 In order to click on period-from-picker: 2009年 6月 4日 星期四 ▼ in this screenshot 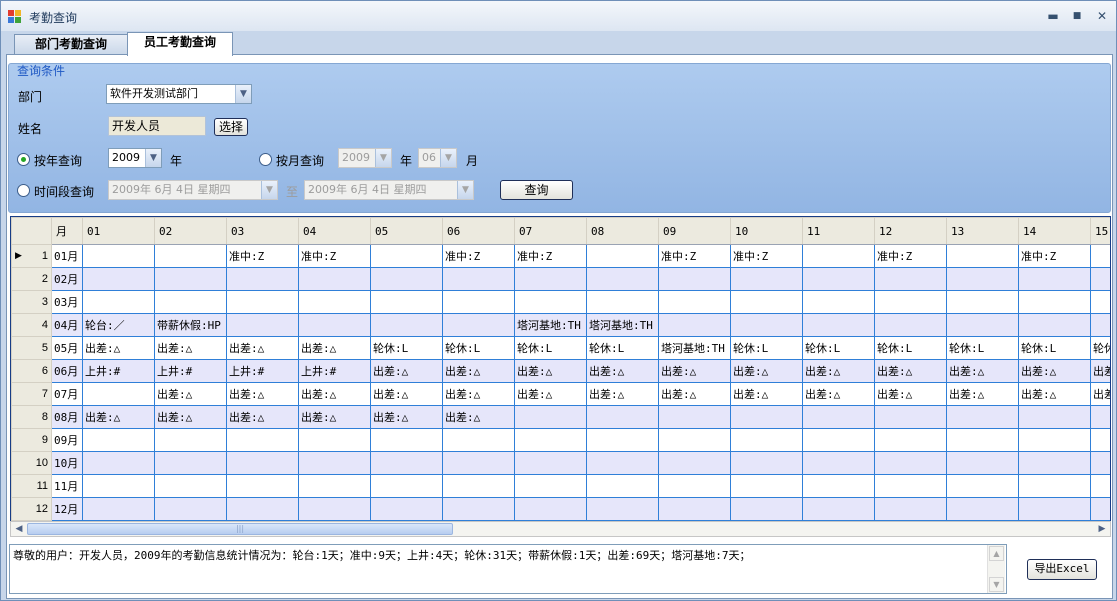, I will do `click(193, 190)`.